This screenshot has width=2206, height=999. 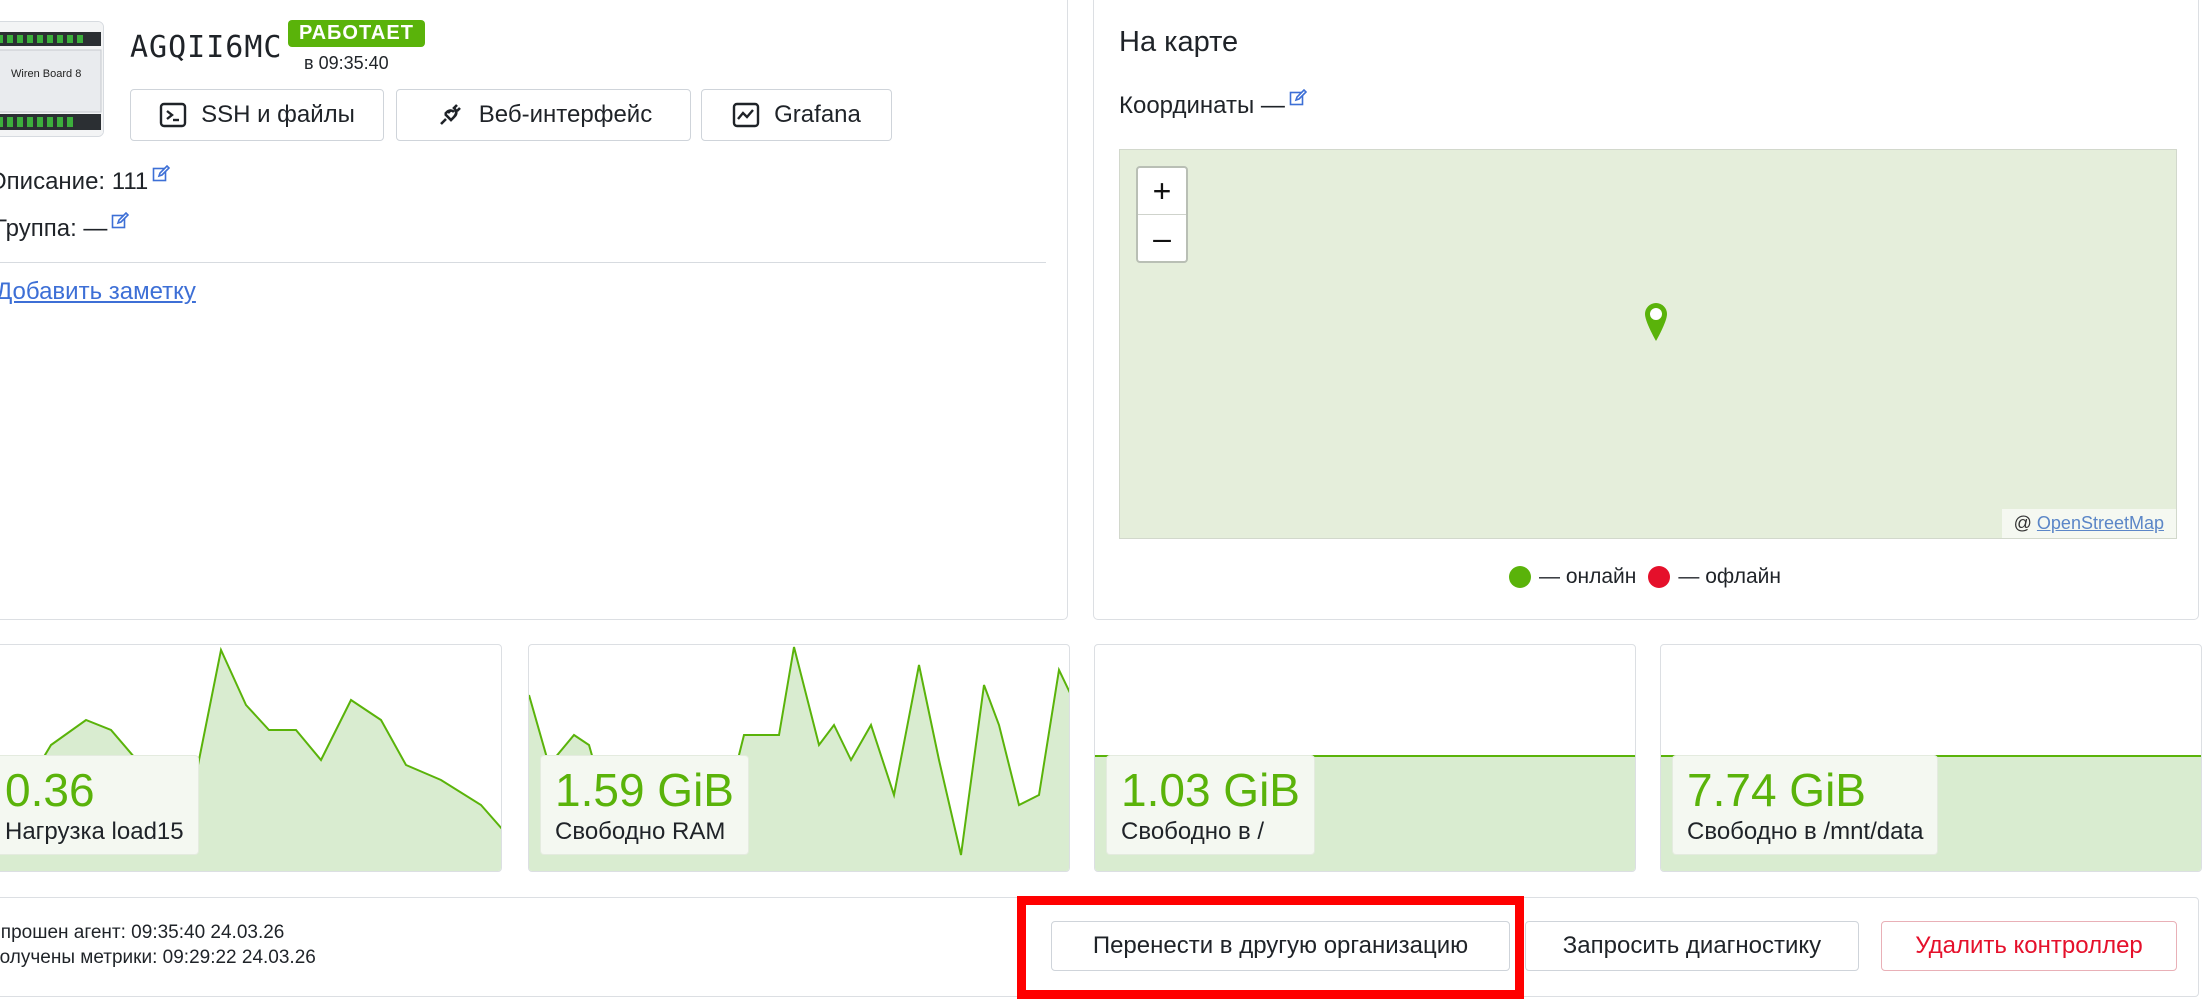 I want to click on terminal-icon, so click(x=173, y=115).